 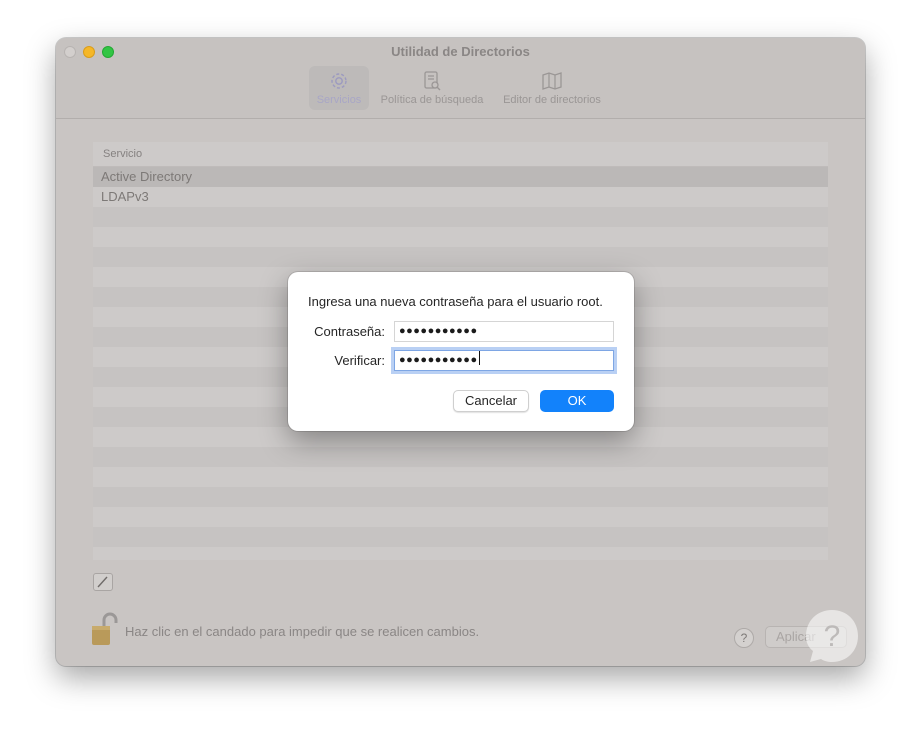 I want to click on tab-services-label: Servicios, so click(x=339, y=100).